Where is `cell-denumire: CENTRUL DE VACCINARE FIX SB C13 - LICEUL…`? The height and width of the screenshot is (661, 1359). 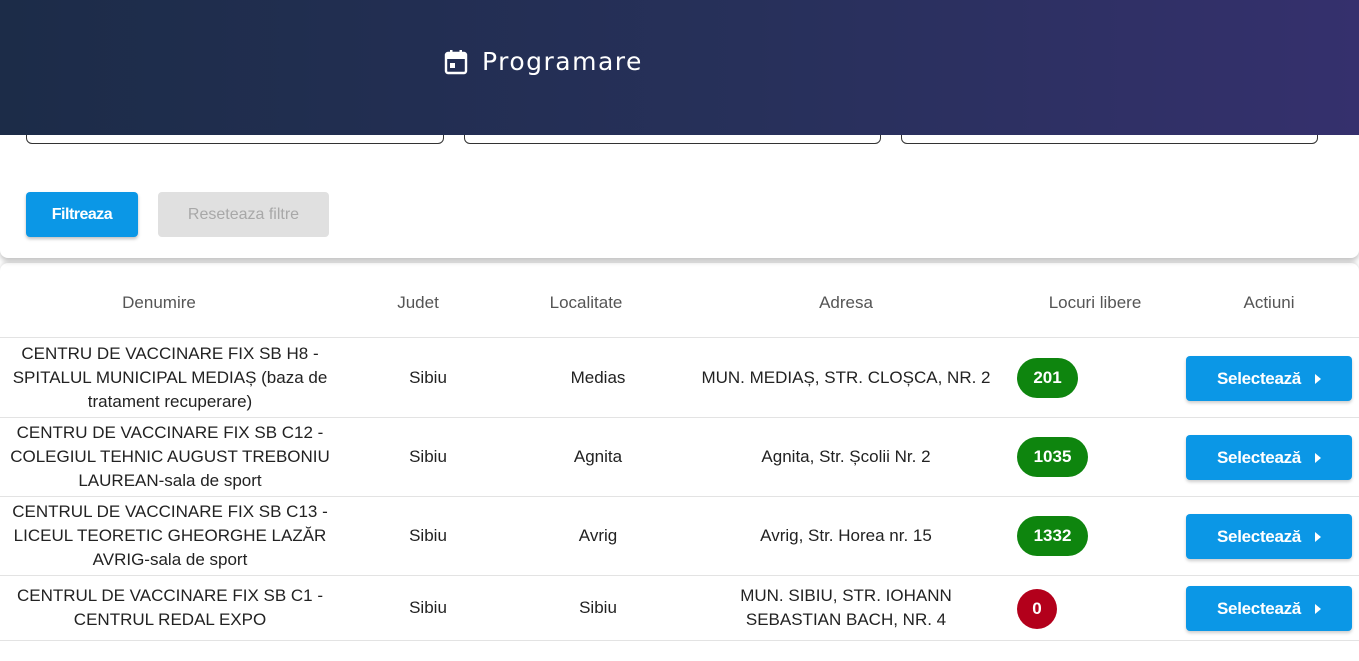
cell-denumire: CENTRUL DE VACCINARE FIX SB C13 - LICEUL… is located at coordinates (170, 535).